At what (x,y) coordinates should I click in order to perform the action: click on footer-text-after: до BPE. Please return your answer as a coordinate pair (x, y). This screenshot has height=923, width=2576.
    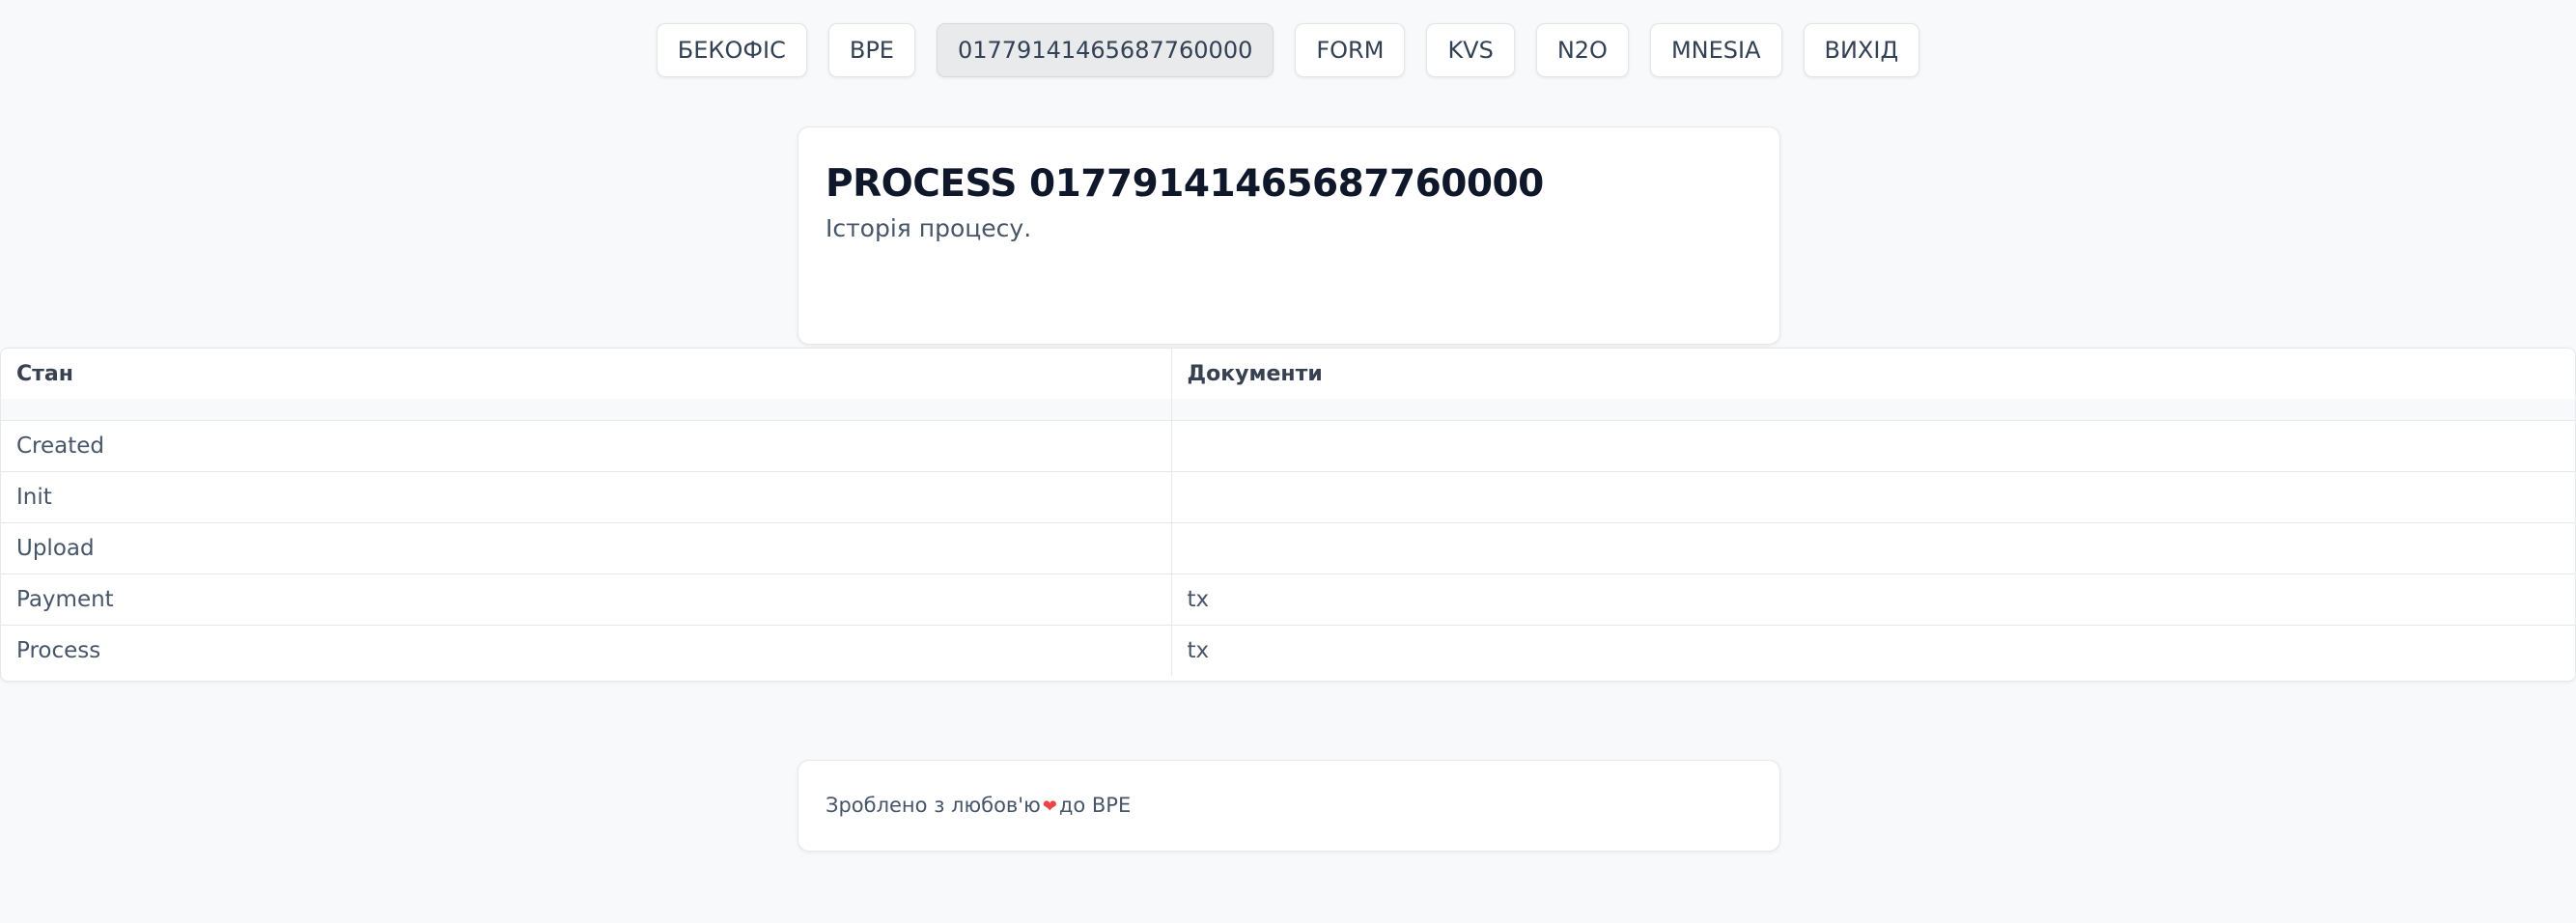
    Looking at the image, I should click on (1095, 805).